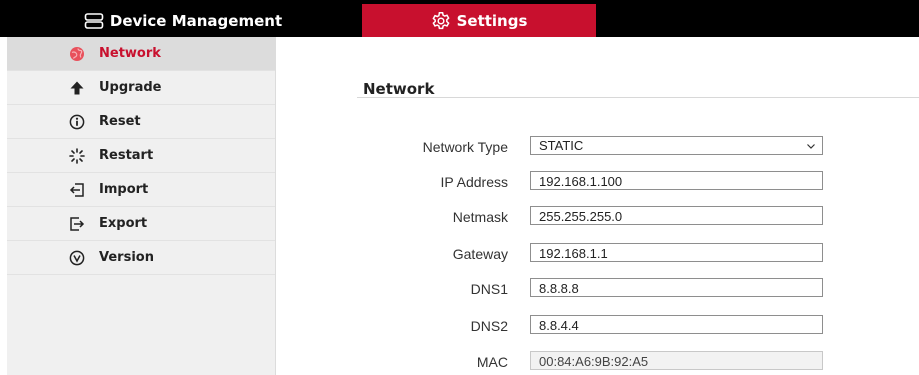  I want to click on sidebar-item-upgrade: Upgrade, so click(141, 88).